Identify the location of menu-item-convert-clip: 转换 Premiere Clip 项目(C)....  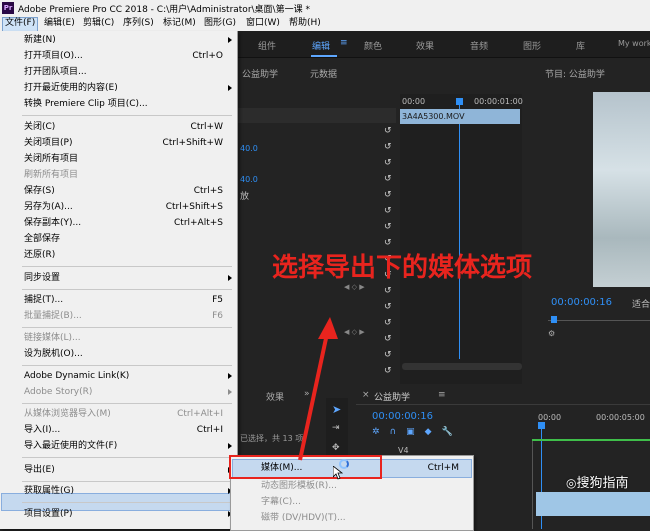
(86, 104).